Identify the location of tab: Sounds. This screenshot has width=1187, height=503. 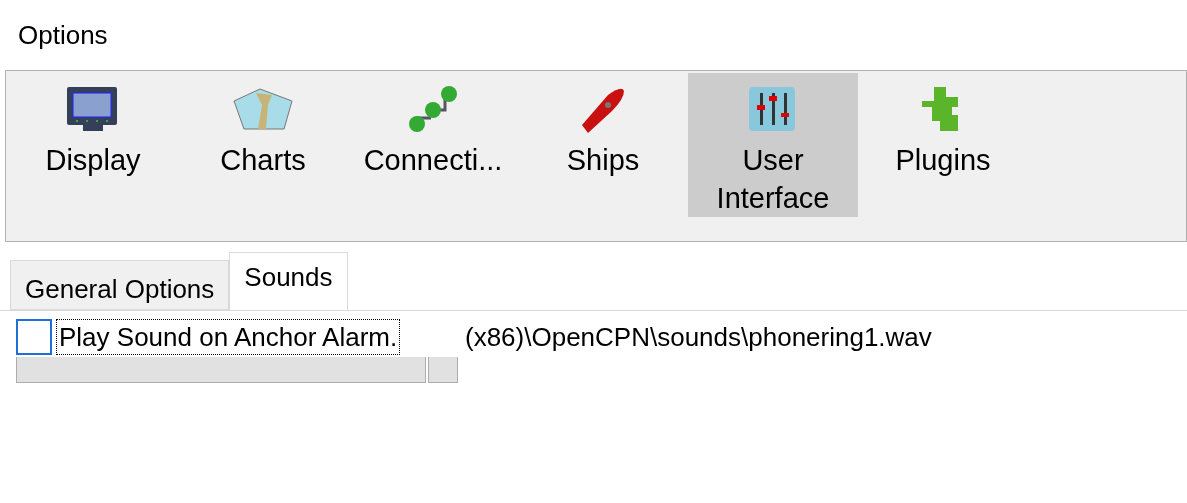
(288, 281).